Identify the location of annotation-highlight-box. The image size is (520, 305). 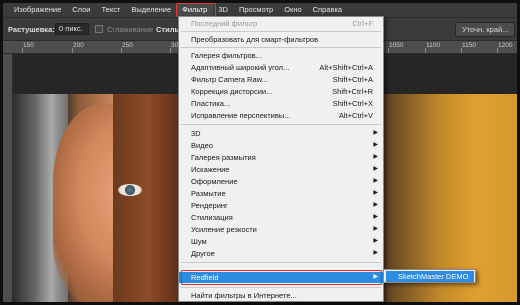
(281, 277).